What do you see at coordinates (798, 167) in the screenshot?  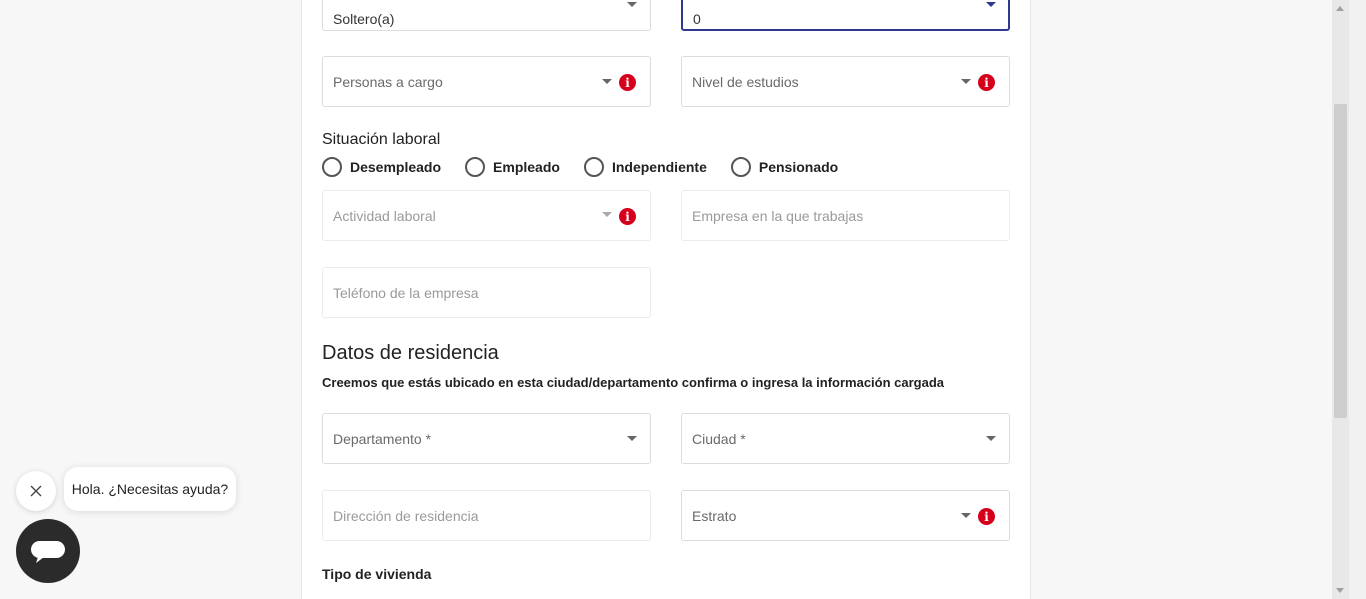 I see `radio-label: Pensionado` at bounding box center [798, 167].